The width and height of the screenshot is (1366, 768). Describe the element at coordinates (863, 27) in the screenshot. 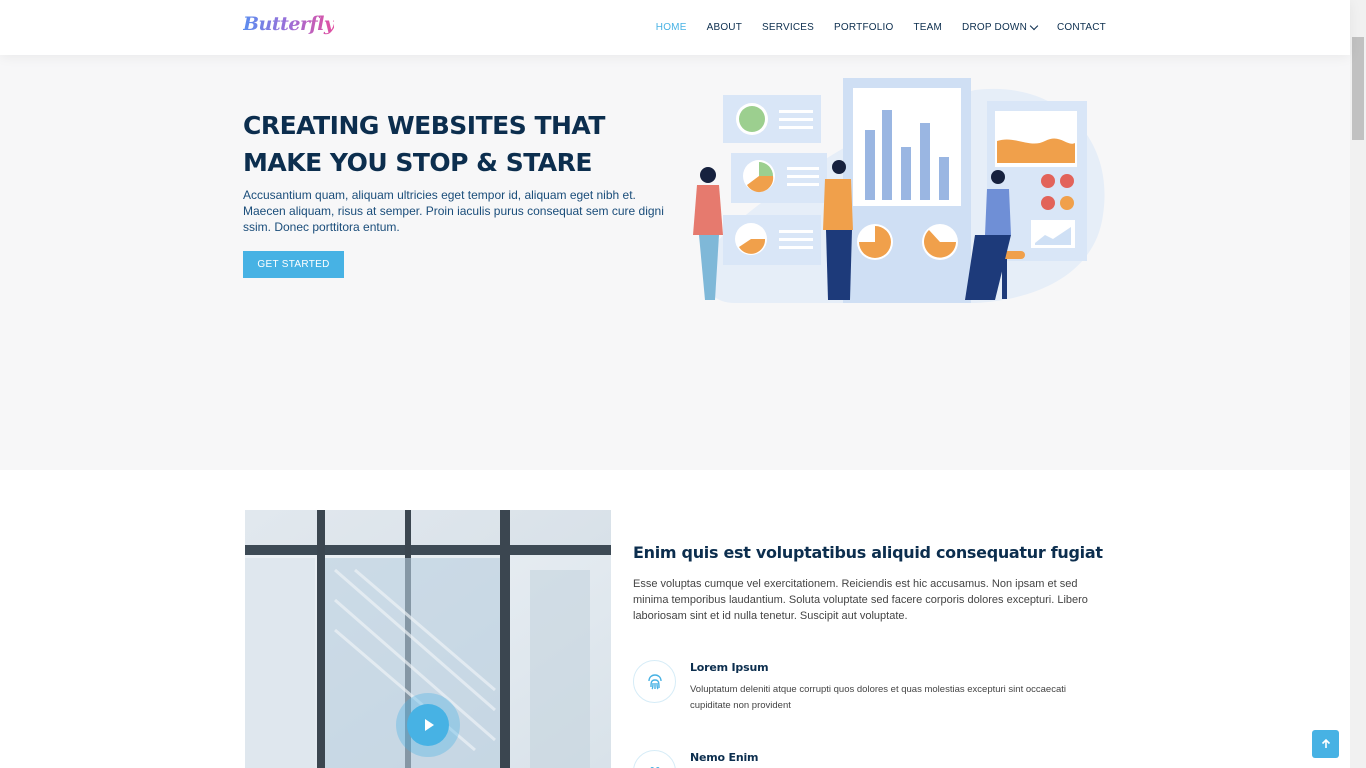

I see `nav-portfolio: PORTFOLIO` at that location.